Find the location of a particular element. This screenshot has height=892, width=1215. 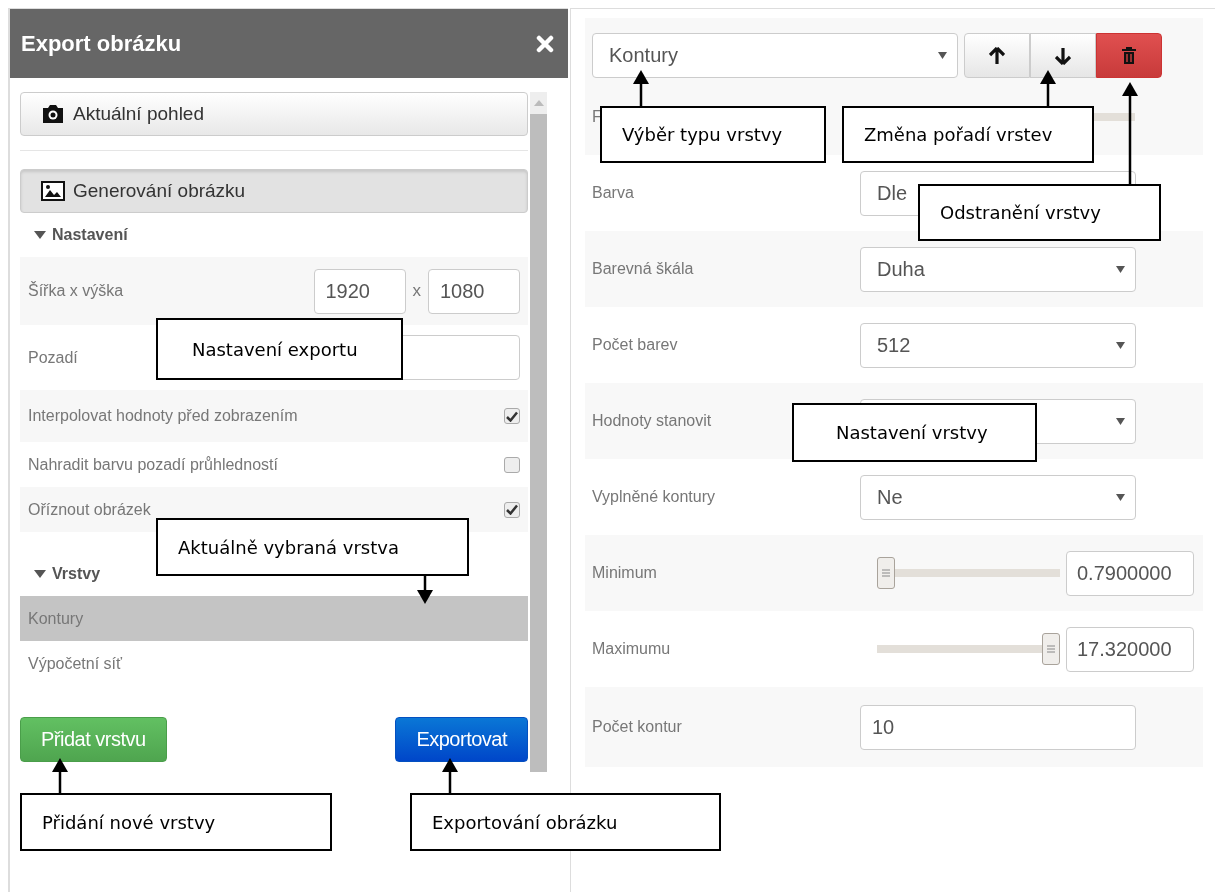

annotation-tooltip: Změna pořadí vrstev is located at coordinates (968, 134).